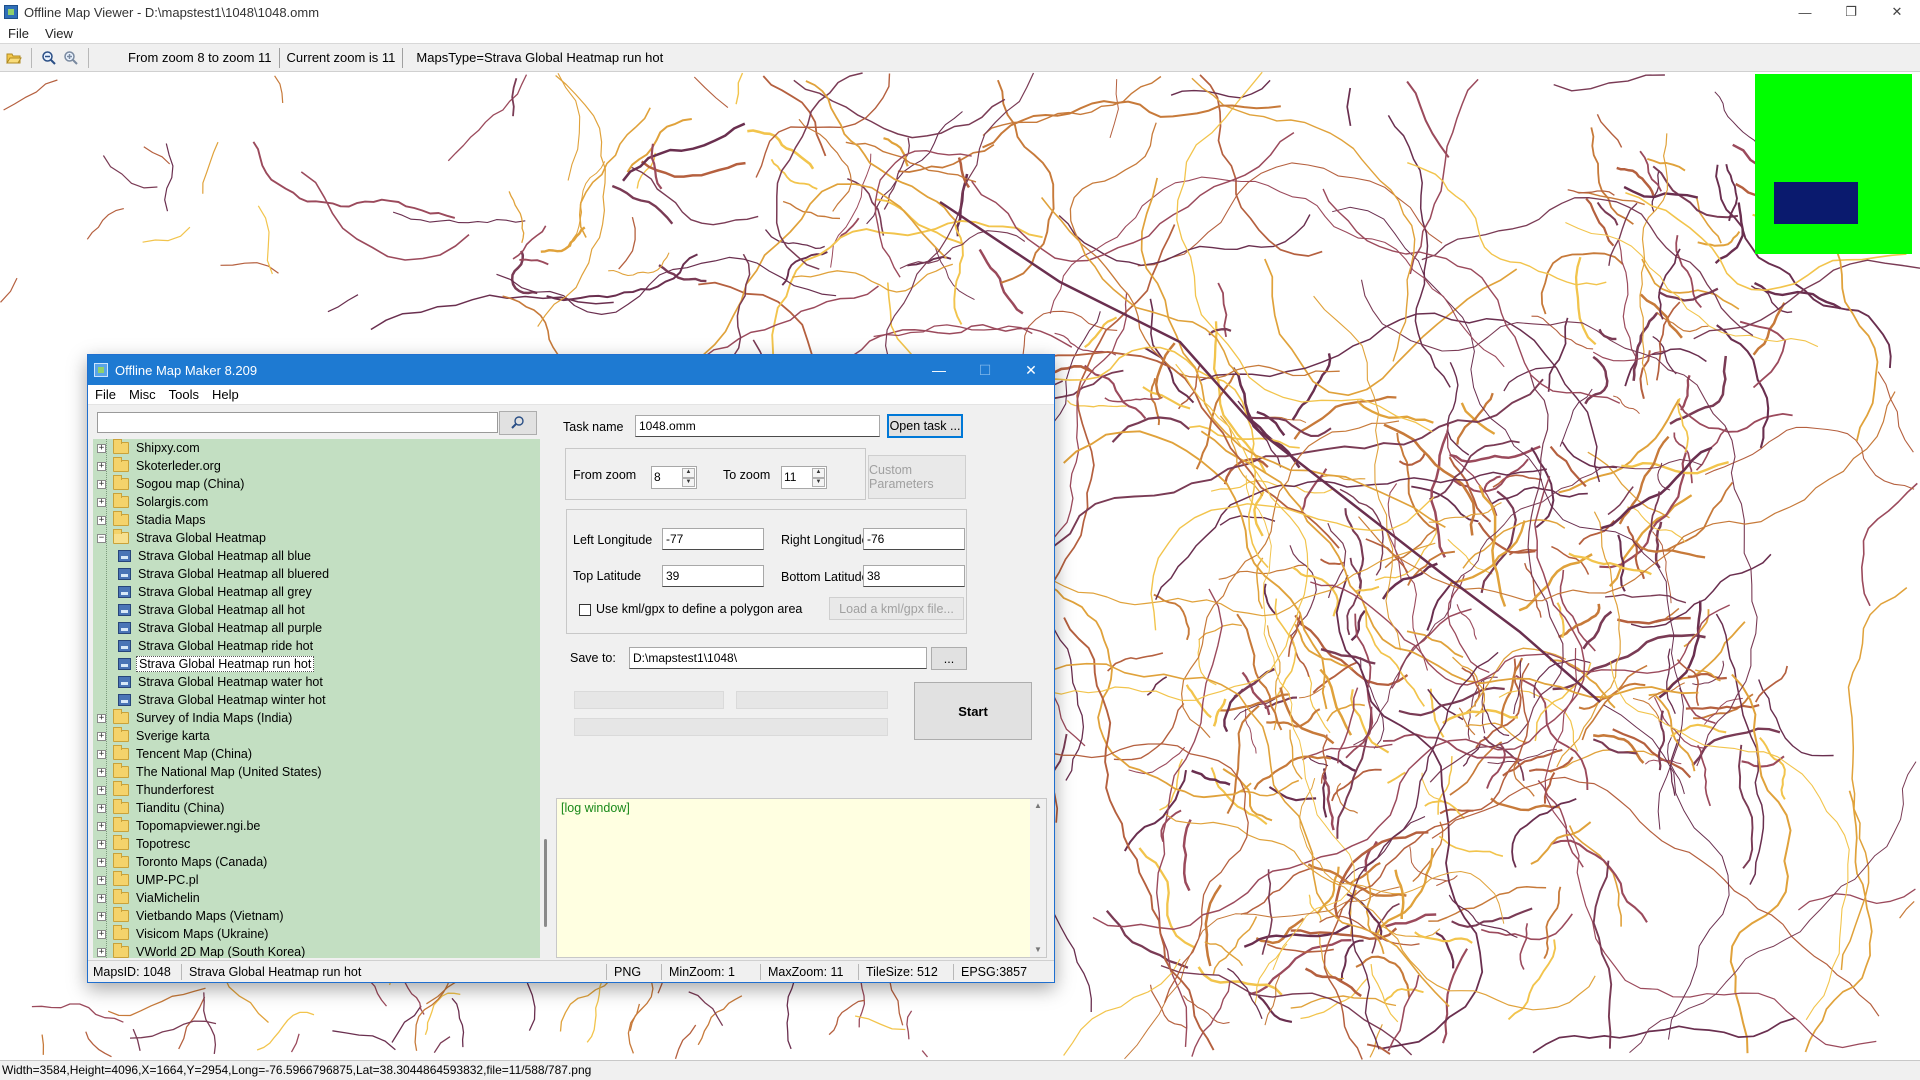 The image size is (1920, 1080). What do you see at coordinates (177, 826) in the screenshot?
I see `tree-folder-item: + Topomapviewer.ngi.be` at bounding box center [177, 826].